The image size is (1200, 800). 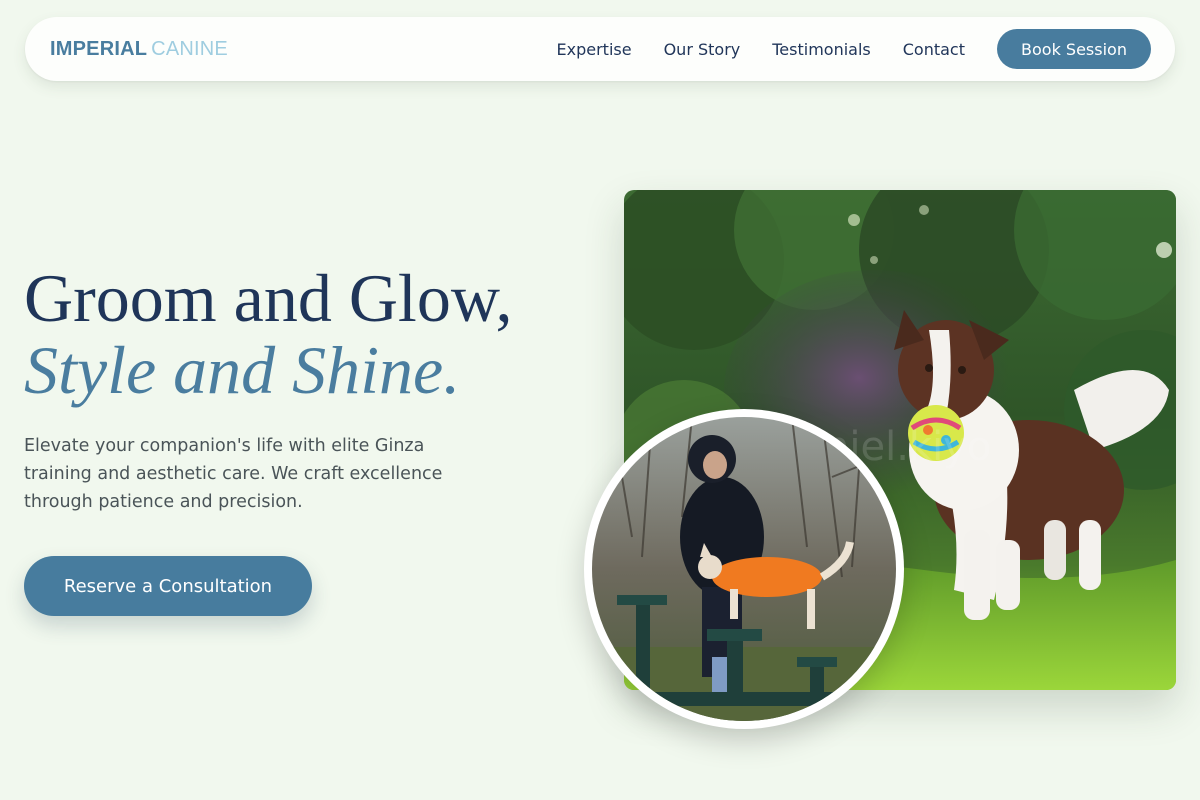 I want to click on inset-photo-frame, so click(x=744, y=569).